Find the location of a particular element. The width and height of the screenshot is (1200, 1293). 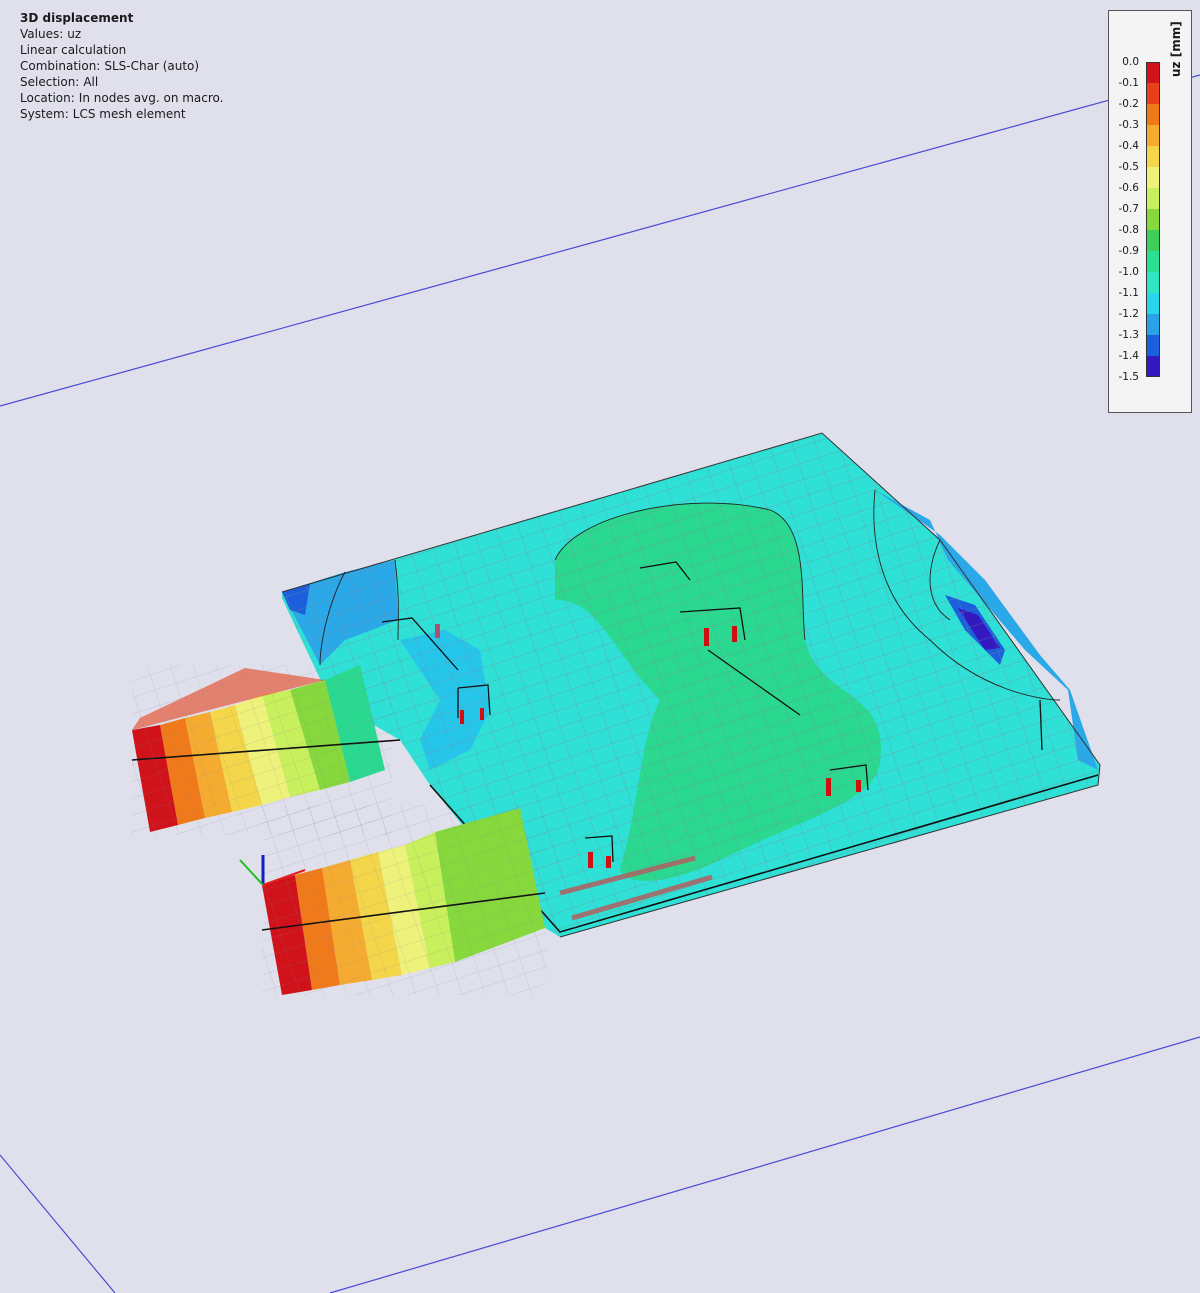

legend-unit: uz [mm] is located at coordinates (1176, 49).